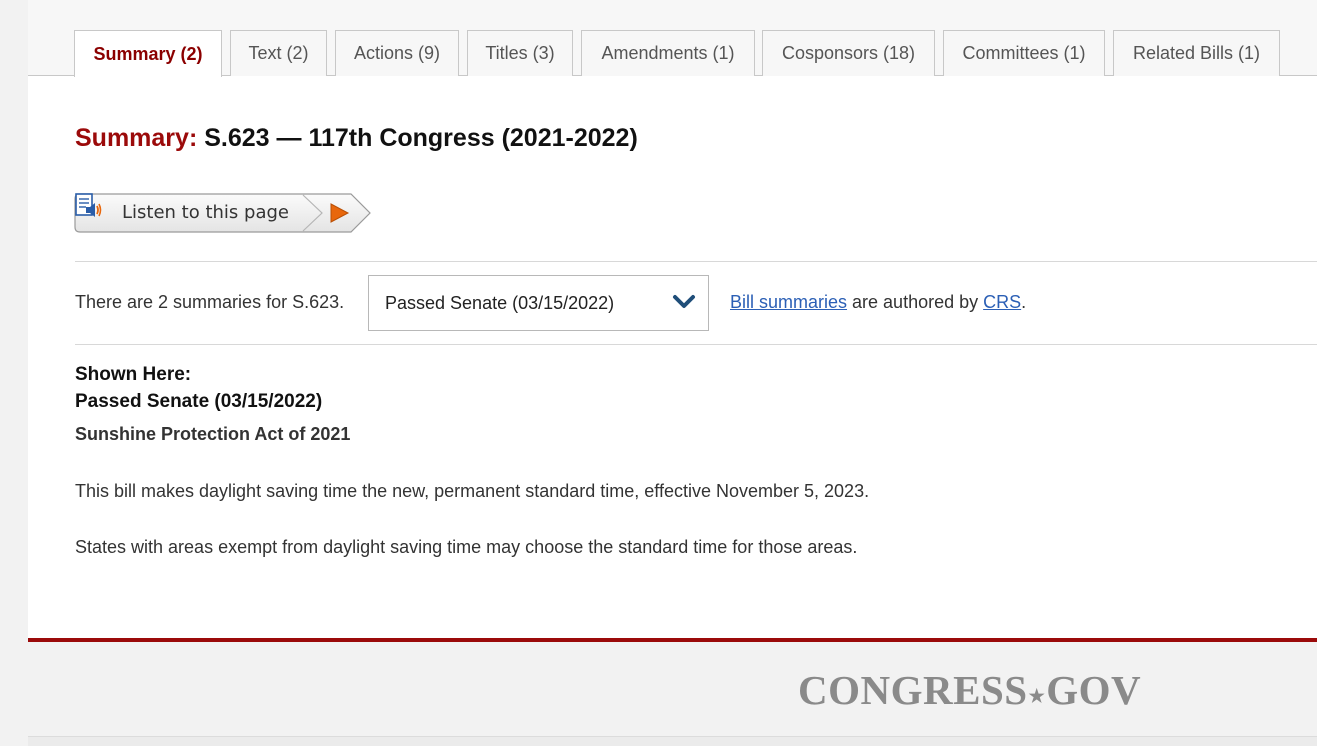 Image resolution: width=1317 pixels, height=746 pixels. What do you see at coordinates (210, 302) in the screenshot?
I see `summary-count-text: There are 2 summaries for S.623.` at bounding box center [210, 302].